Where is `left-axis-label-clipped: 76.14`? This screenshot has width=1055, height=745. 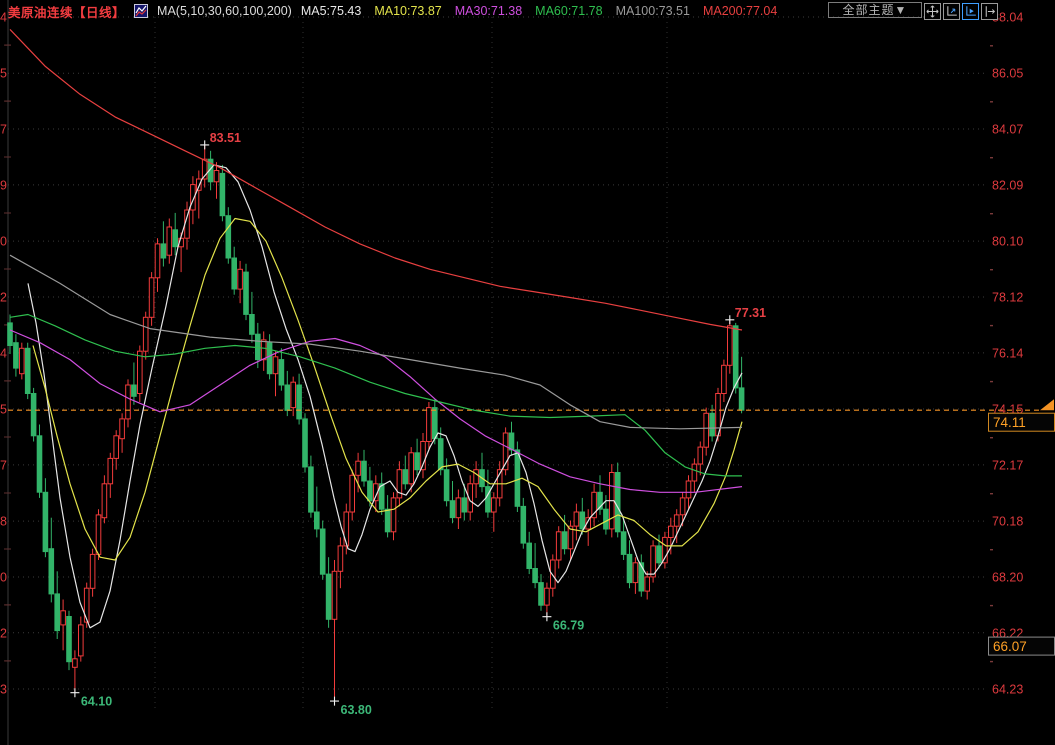
left-axis-label-clipped: 76.14 is located at coordinates (3, 353).